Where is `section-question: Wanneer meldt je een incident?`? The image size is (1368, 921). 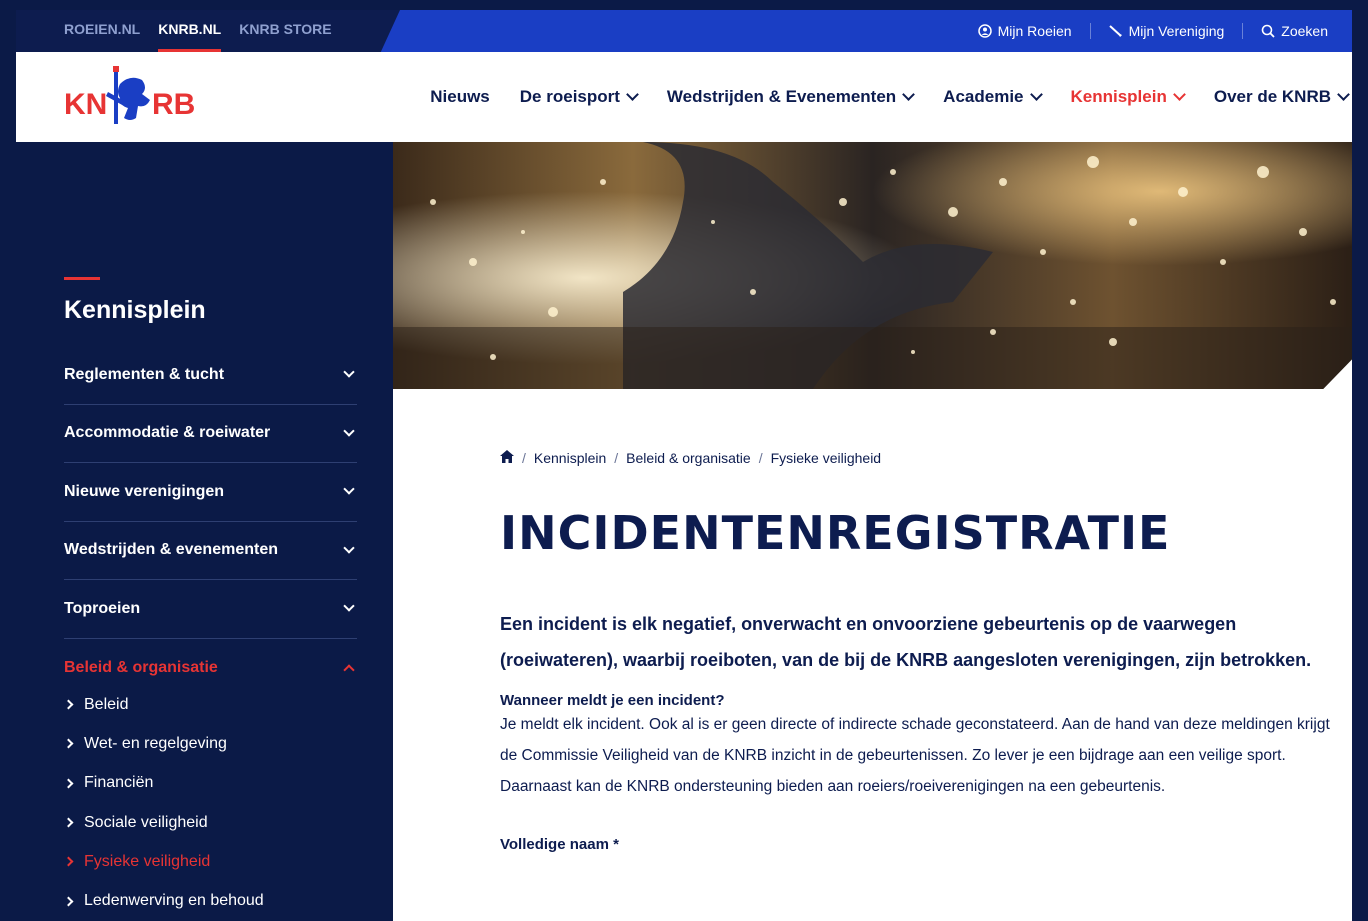 section-question: Wanneer meldt je een incident? is located at coordinates (612, 700).